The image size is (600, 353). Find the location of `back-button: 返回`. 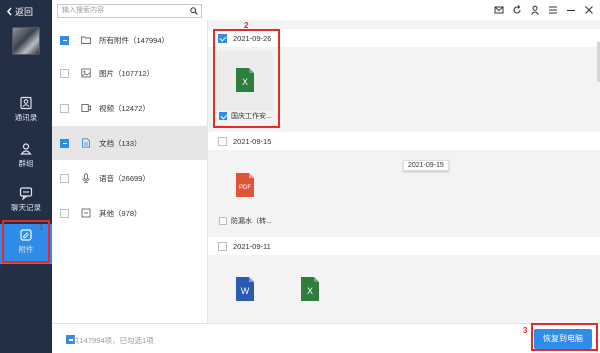

back-button: 返回 is located at coordinates (19, 11).